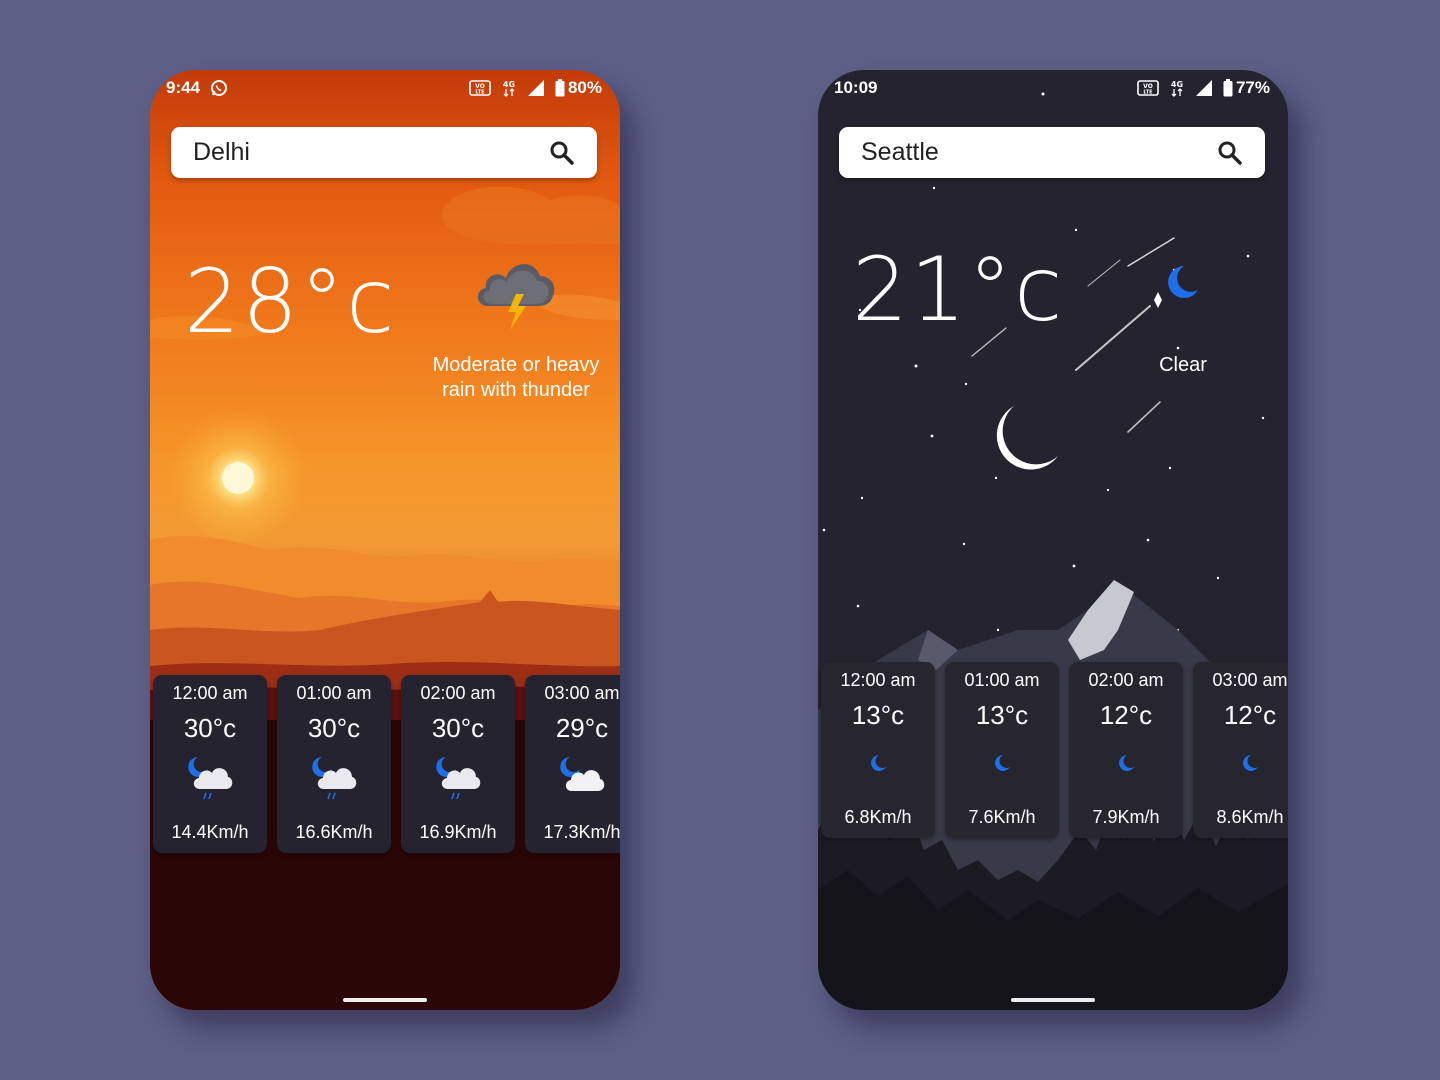  I want to click on hour-wind-speed: 7.6Km/h, so click(1002, 817).